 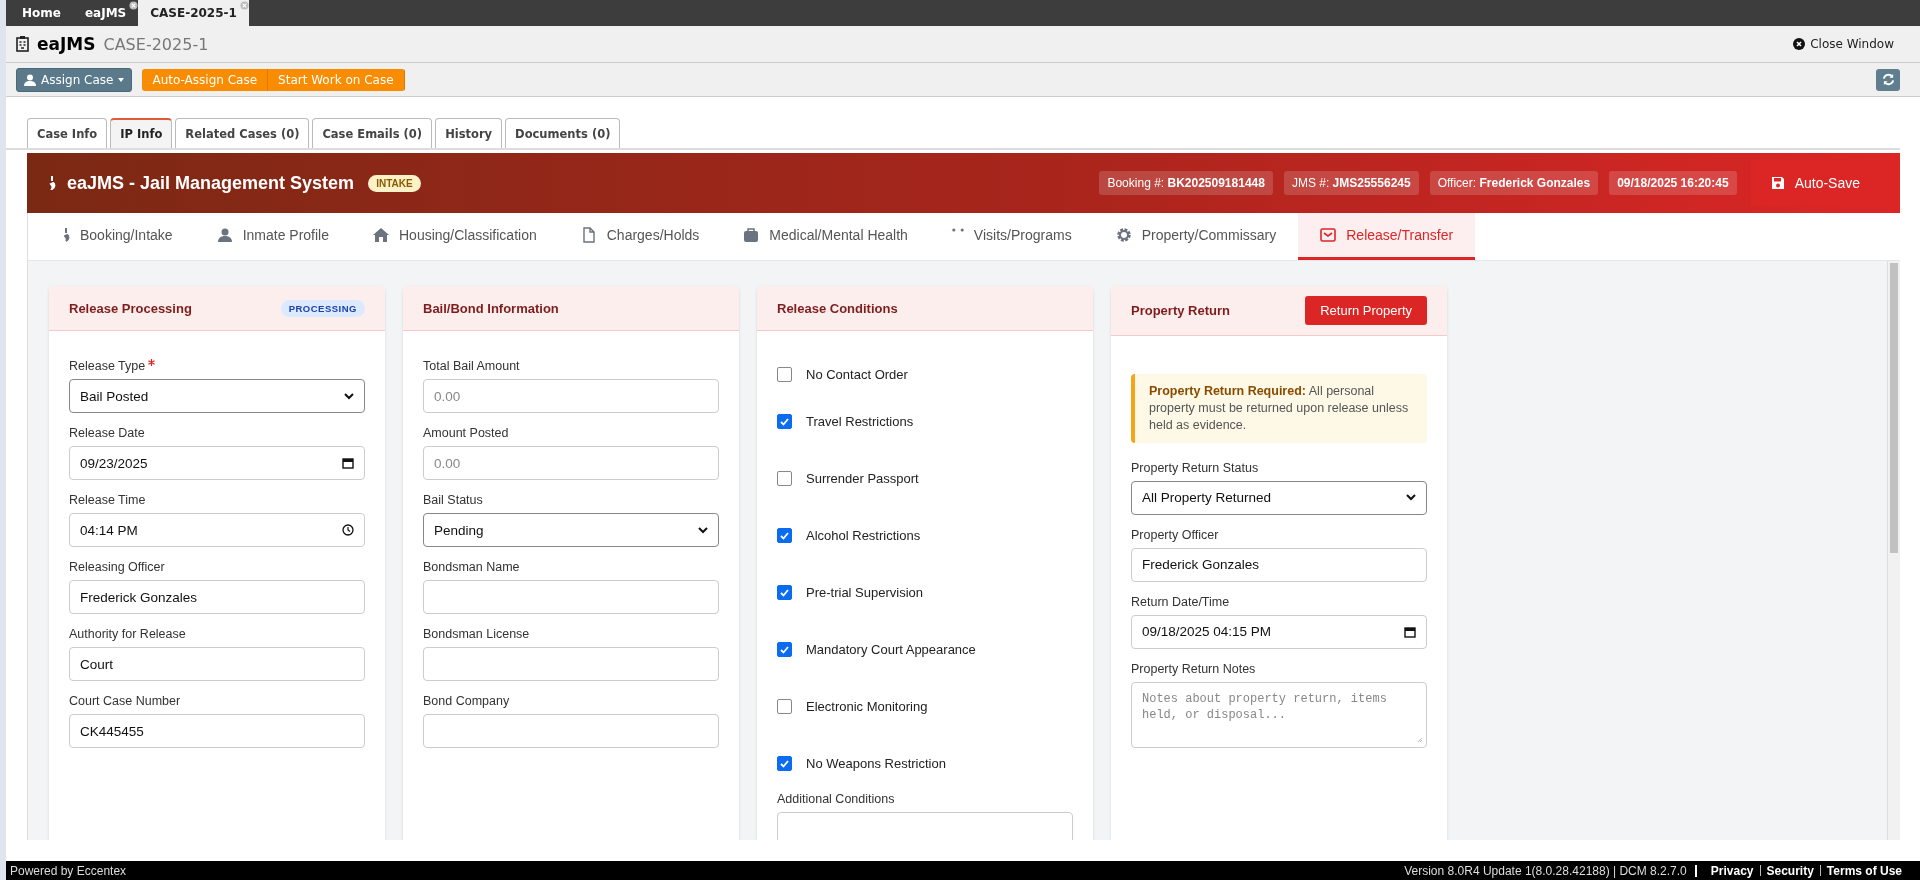 I want to click on datetime-field: 09/18/2025 04:15 PM, so click(x=1279, y=631).